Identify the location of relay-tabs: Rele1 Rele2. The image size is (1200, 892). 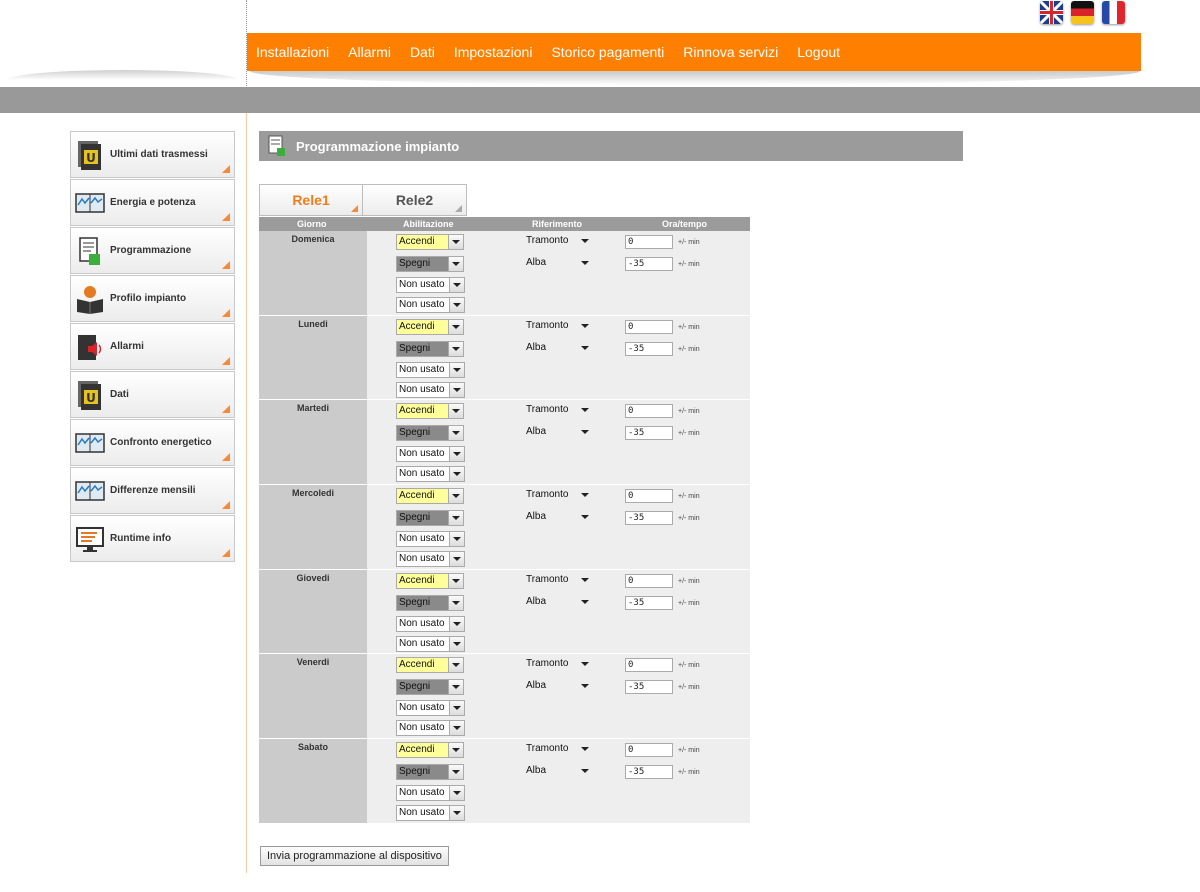
(363, 200).